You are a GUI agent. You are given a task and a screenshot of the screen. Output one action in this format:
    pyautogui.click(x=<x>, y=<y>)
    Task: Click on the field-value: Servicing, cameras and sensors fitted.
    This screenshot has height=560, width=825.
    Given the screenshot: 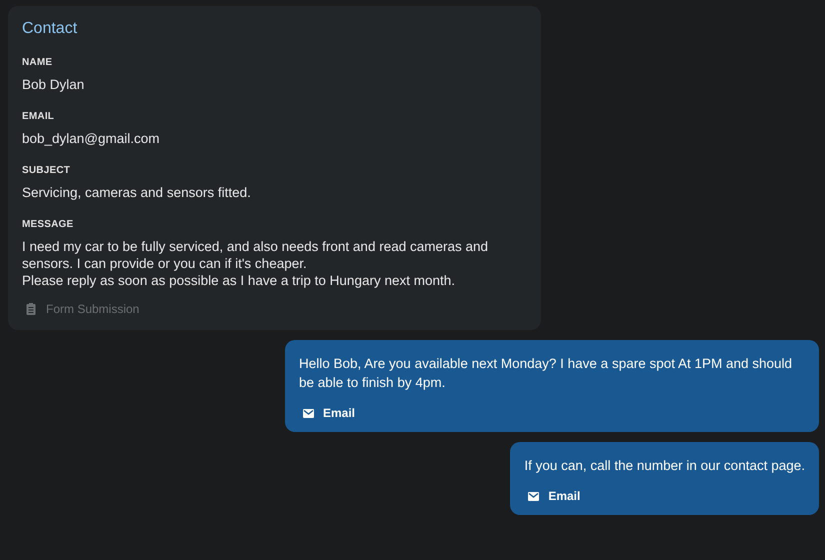 What is the action you would take?
    pyautogui.click(x=137, y=192)
    